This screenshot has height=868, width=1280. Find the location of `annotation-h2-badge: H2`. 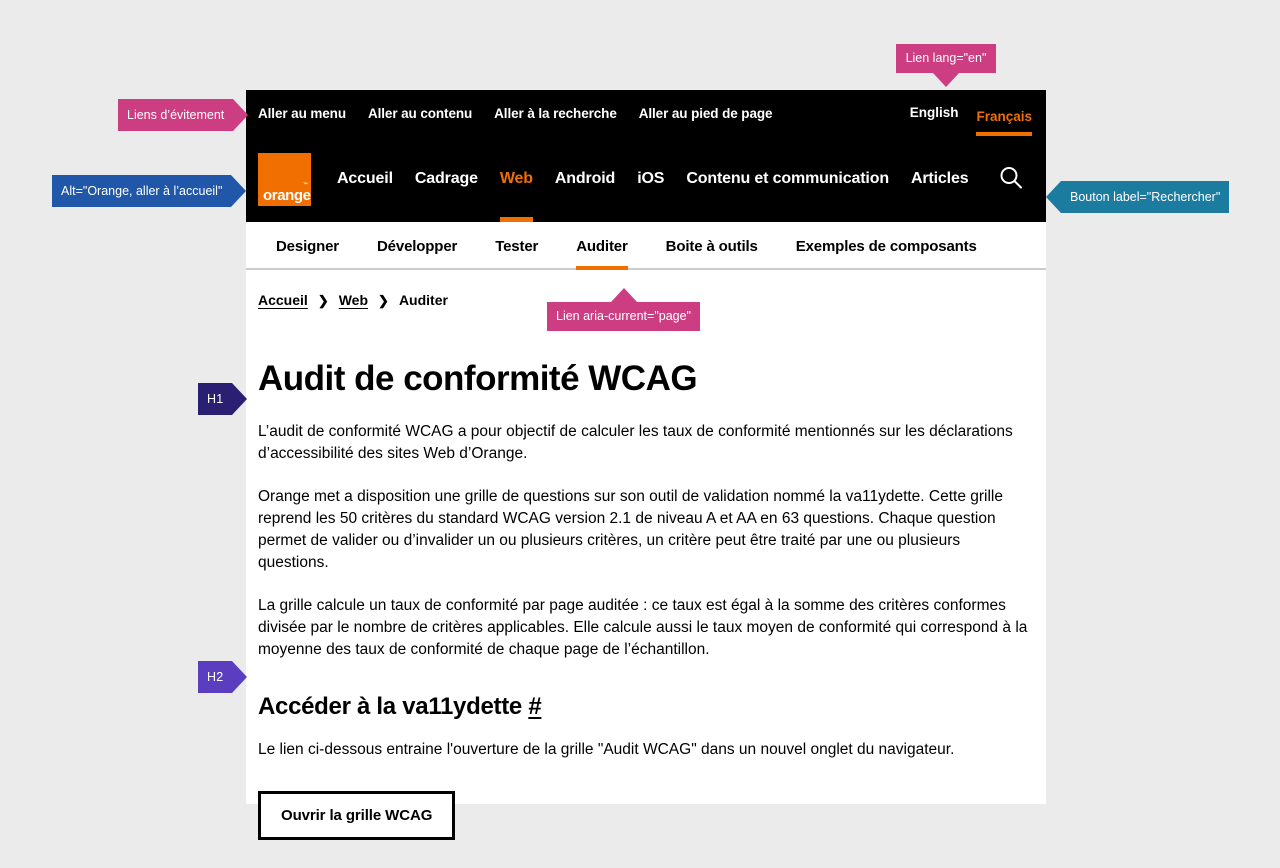

annotation-h2-badge: H2 is located at coordinates (223, 677).